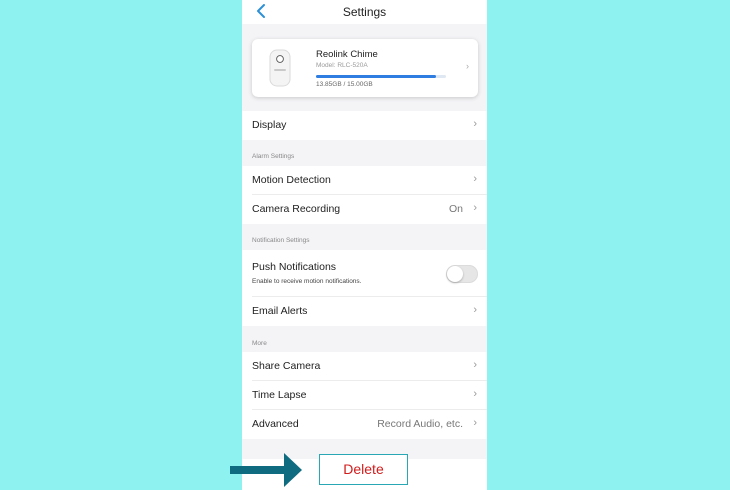 The image size is (730, 490). Describe the element at coordinates (296, 209) in the screenshot. I see `camera-recording-label: Camera Recording` at that location.